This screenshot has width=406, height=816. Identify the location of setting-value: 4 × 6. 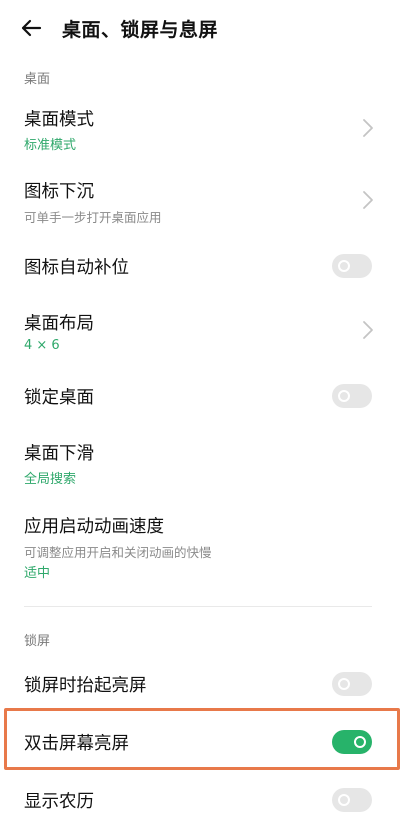
(42, 345).